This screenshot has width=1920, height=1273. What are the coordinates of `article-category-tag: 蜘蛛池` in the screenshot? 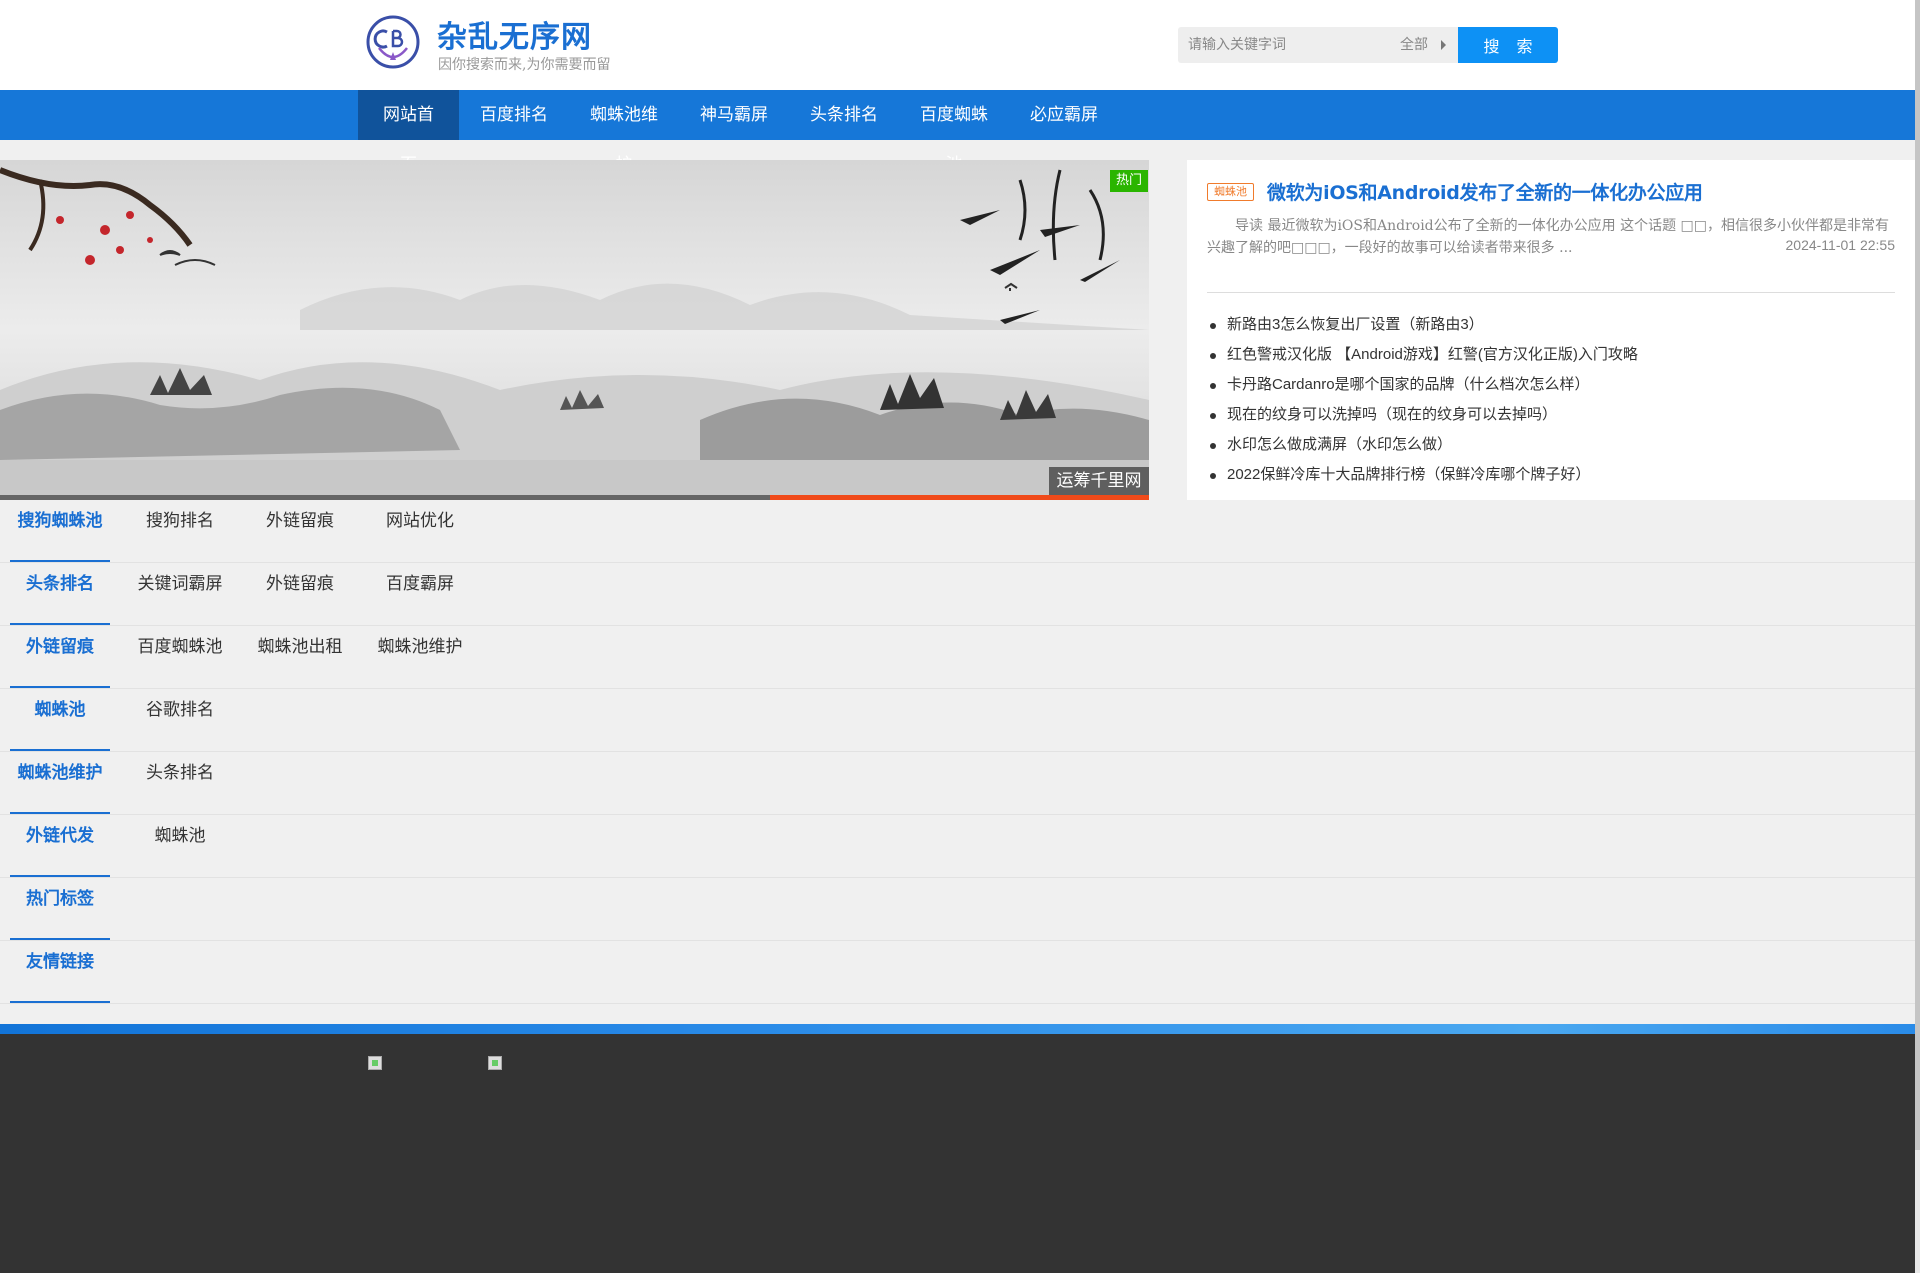 It's located at (1230, 192).